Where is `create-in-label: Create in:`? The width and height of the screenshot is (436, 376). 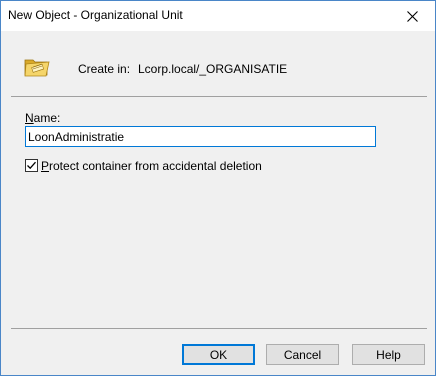 create-in-label: Create in: is located at coordinates (104, 69).